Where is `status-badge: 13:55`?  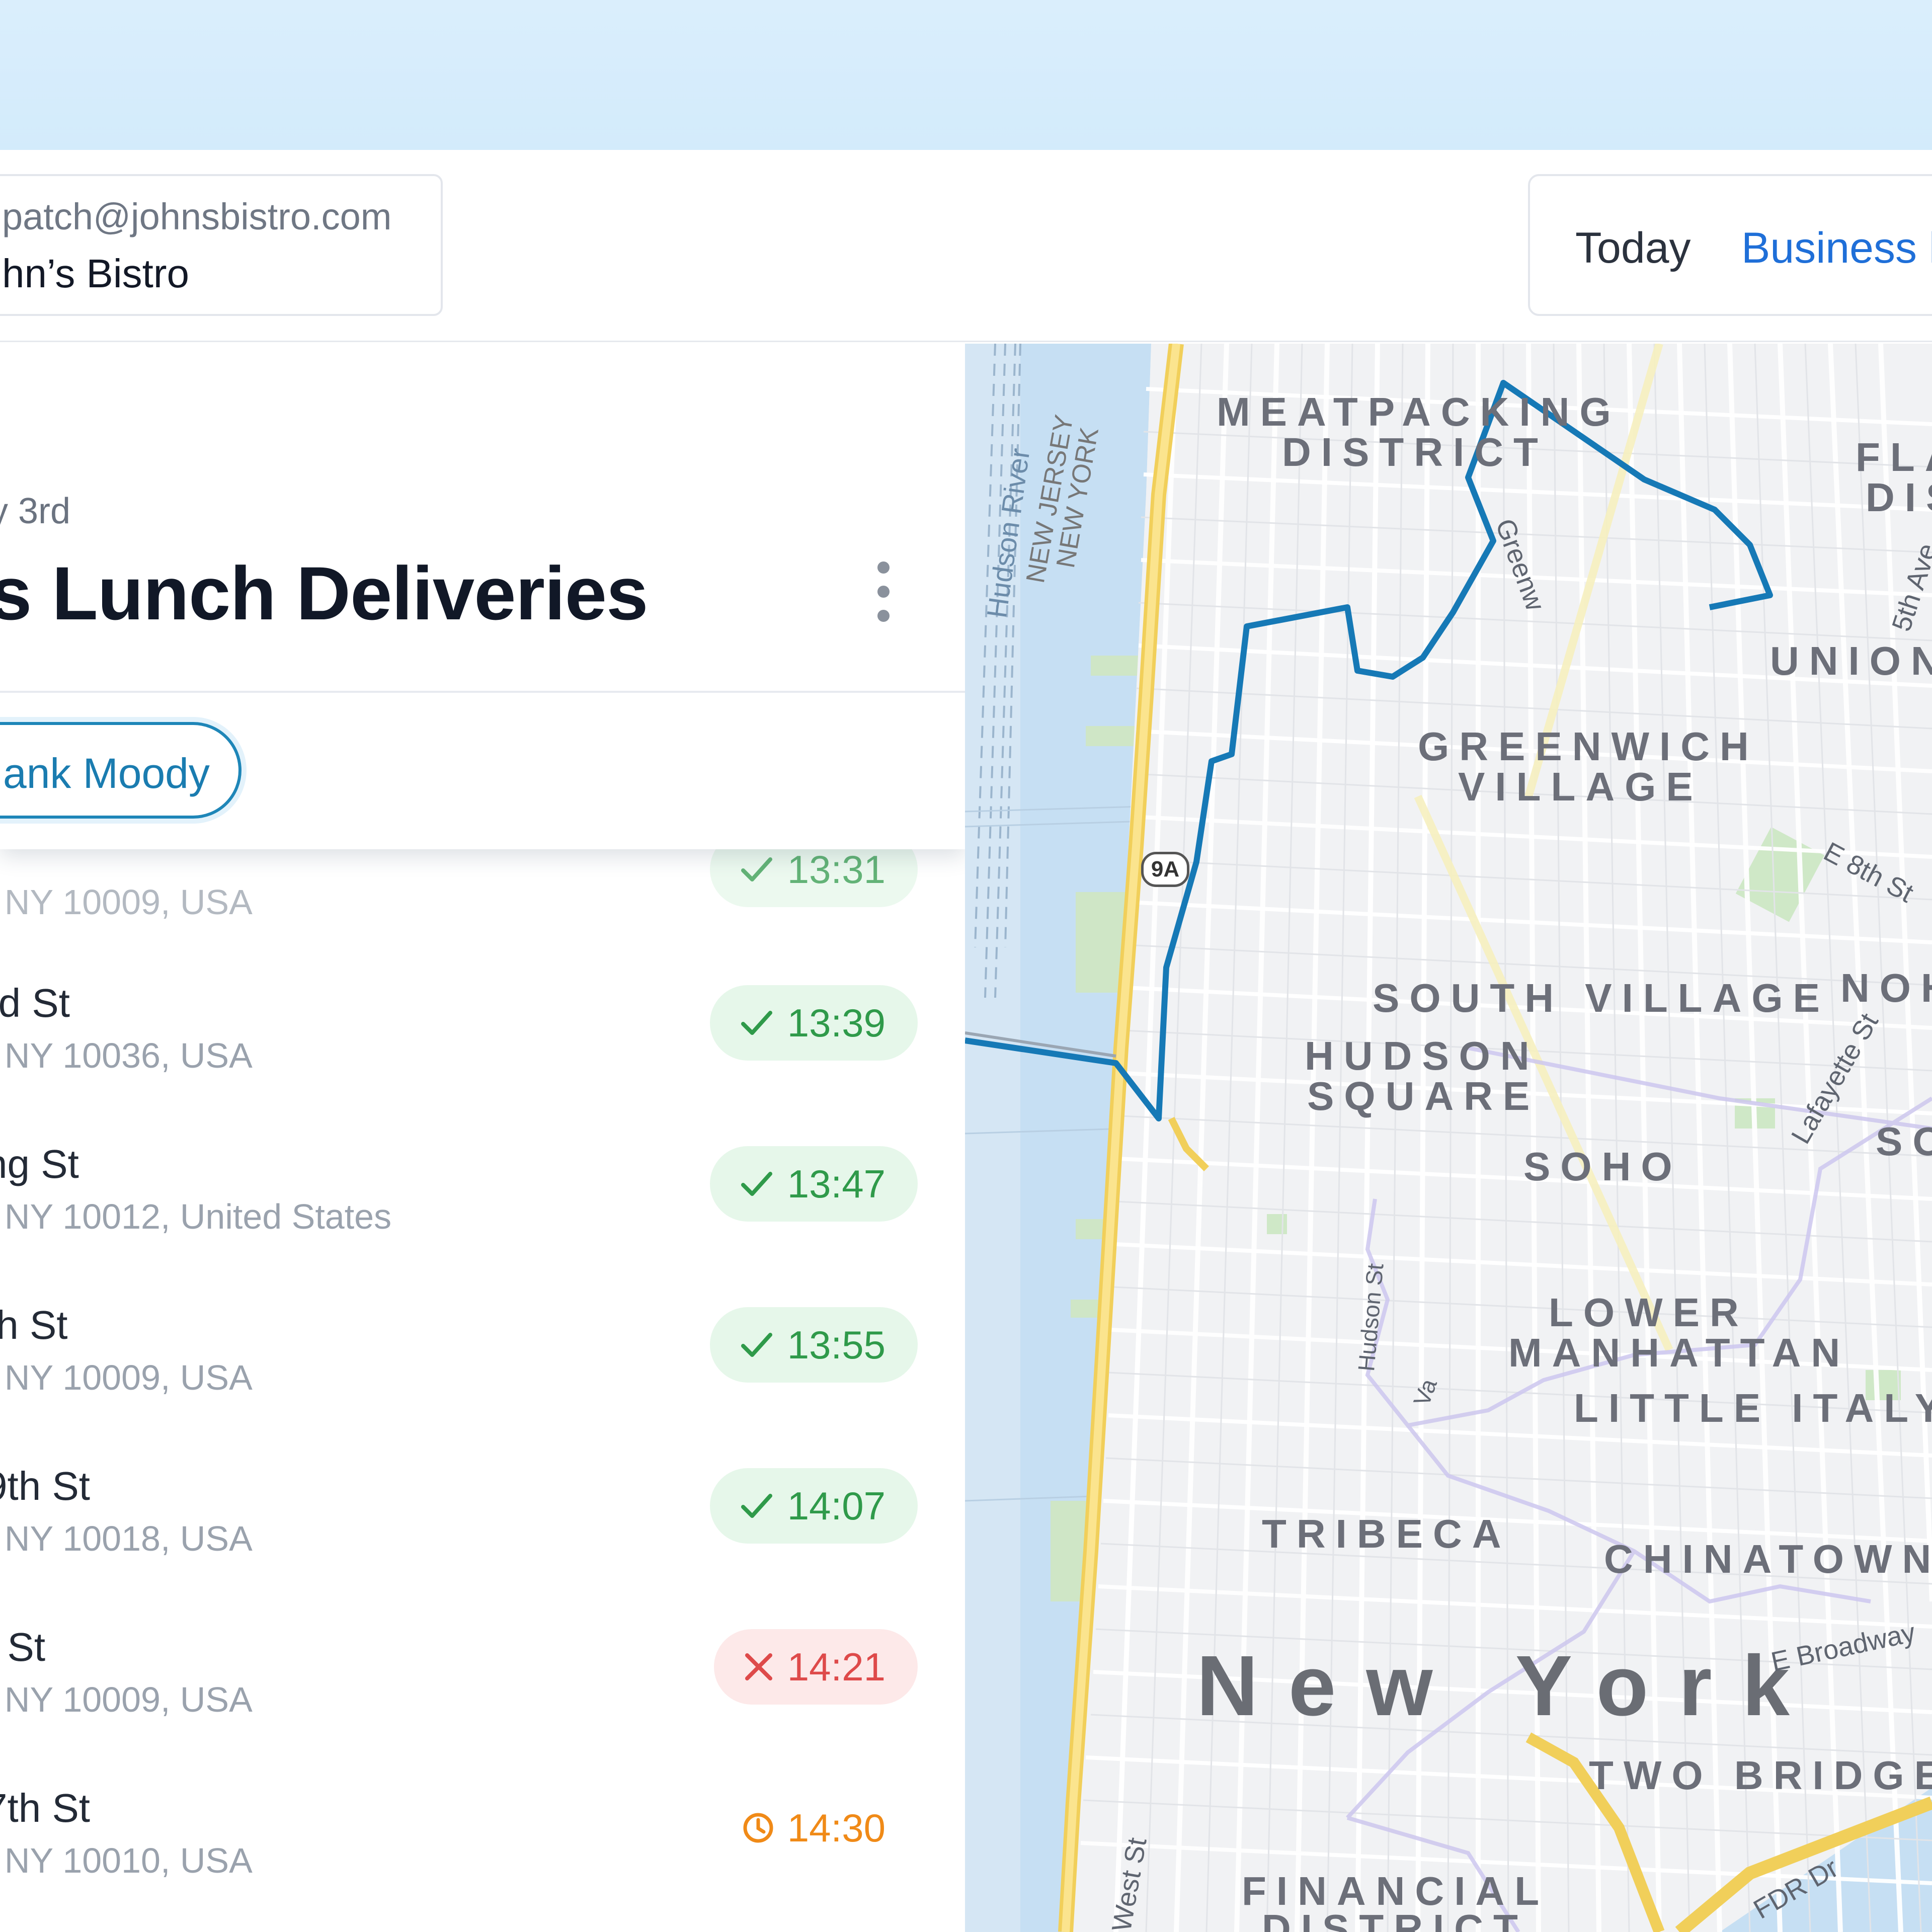
status-badge: 13:55 is located at coordinates (814, 1345).